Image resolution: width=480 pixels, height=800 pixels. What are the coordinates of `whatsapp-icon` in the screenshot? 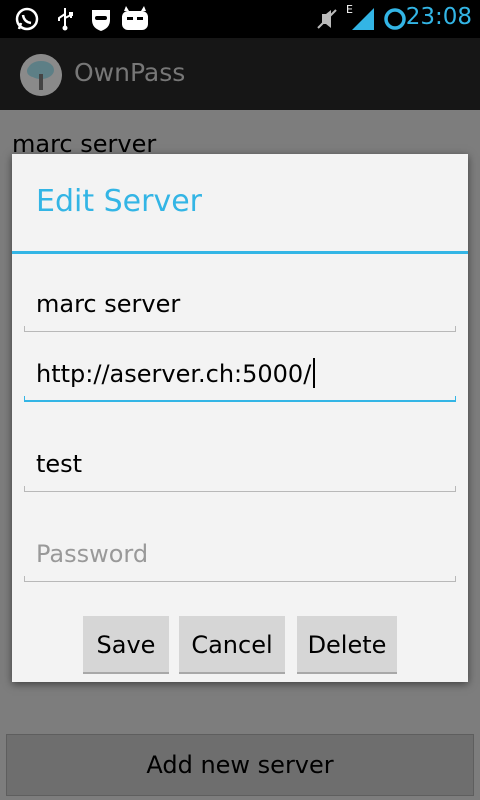 It's located at (27, 19).